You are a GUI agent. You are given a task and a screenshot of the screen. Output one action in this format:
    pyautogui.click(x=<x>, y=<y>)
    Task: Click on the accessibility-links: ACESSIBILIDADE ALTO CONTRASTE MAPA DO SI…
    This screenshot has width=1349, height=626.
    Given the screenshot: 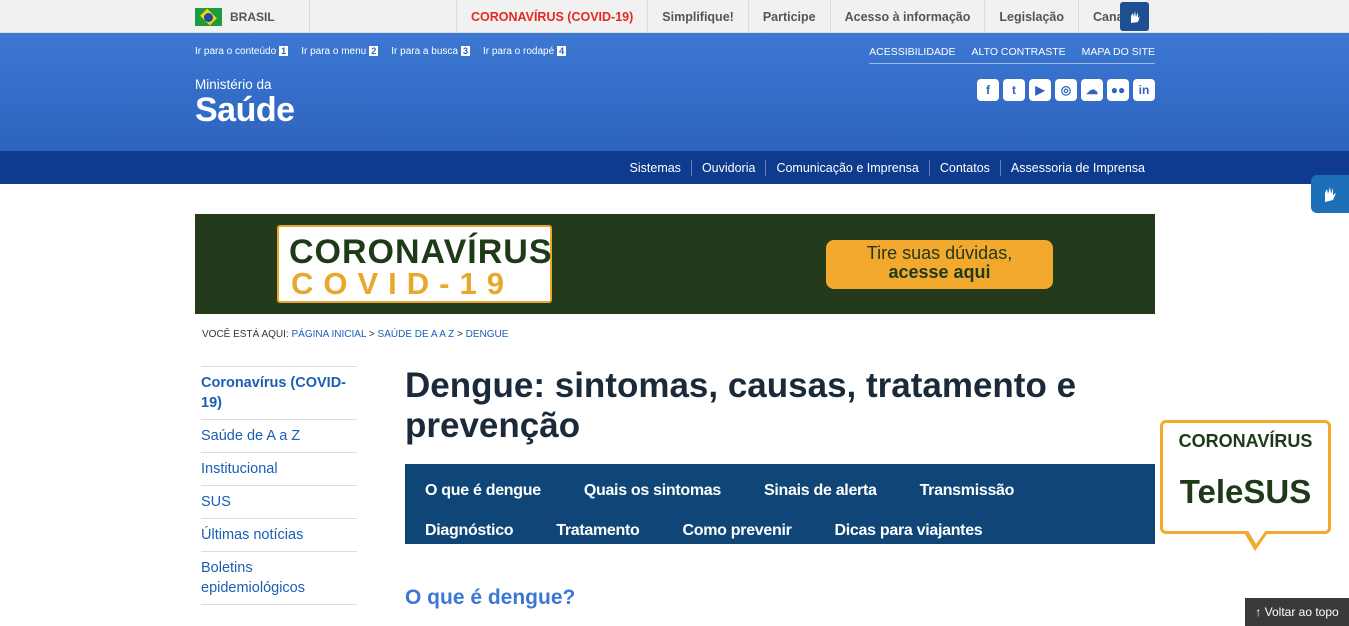 What is the action you would take?
    pyautogui.click(x=1012, y=55)
    